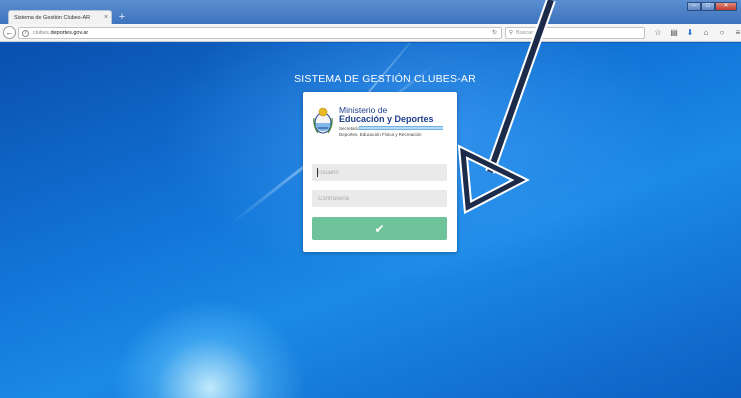  Describe the element at coordinates (317, 172) in the screenshot. I see `text-caret` at that location.